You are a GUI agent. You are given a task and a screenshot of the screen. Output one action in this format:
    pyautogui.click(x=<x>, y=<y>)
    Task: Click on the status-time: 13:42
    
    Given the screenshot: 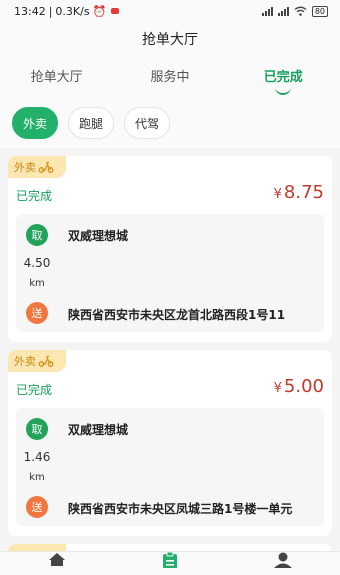 What is the action you would take?
    pyautogui.click(x=30, y=11)
    